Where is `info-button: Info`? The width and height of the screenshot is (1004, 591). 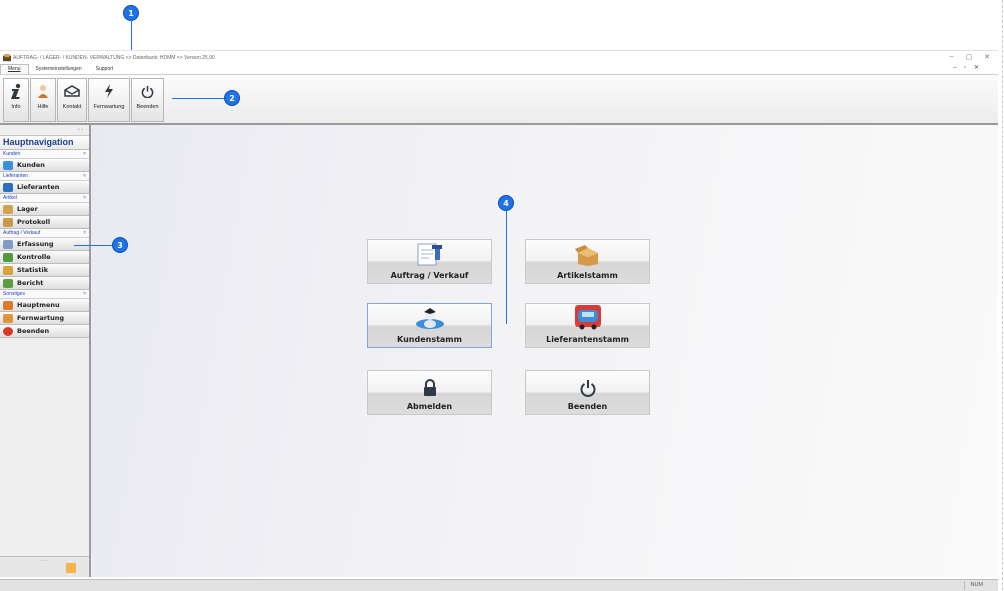 info-button: Info is located at coordinates (16, 100).